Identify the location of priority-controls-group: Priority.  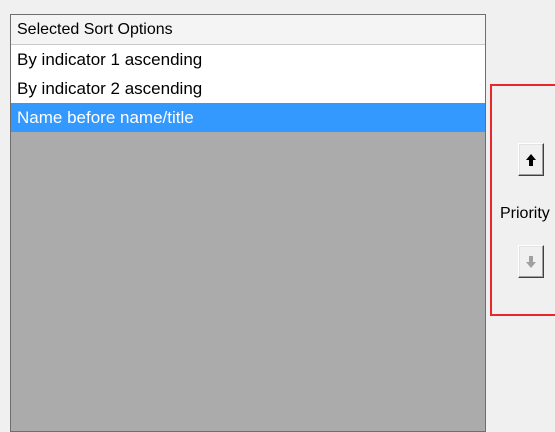
(522, 200).